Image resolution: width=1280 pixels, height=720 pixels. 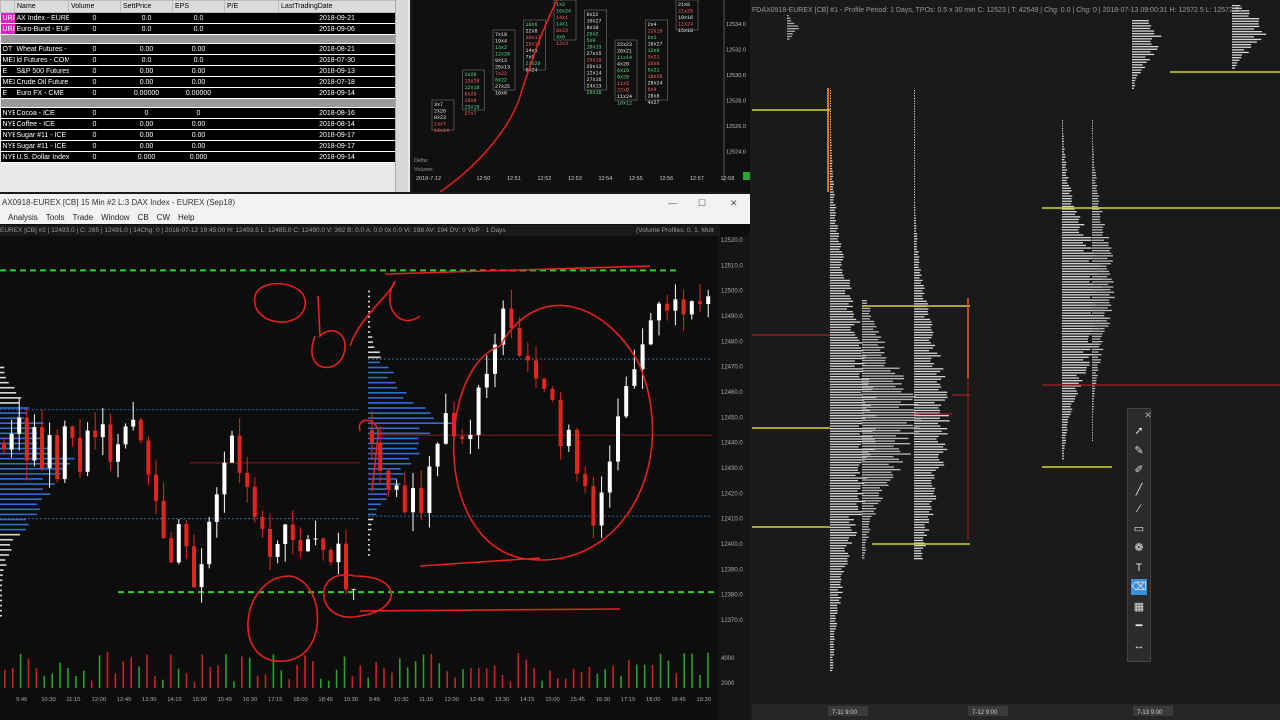 I want to click on footprint-cell: 10x16, so click(x=685, y=18).